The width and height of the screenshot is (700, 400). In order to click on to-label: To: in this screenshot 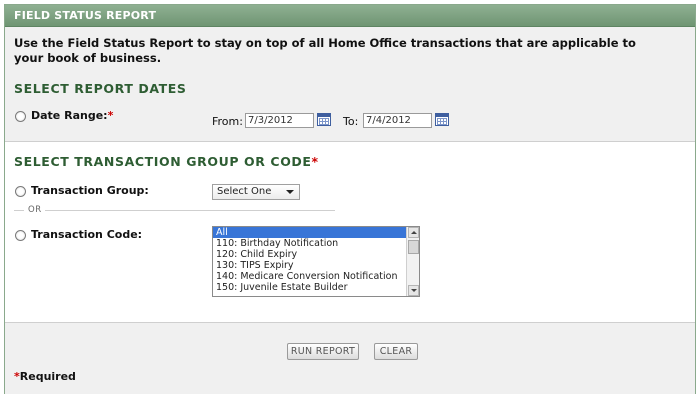, I will do `click(351, 121)`.